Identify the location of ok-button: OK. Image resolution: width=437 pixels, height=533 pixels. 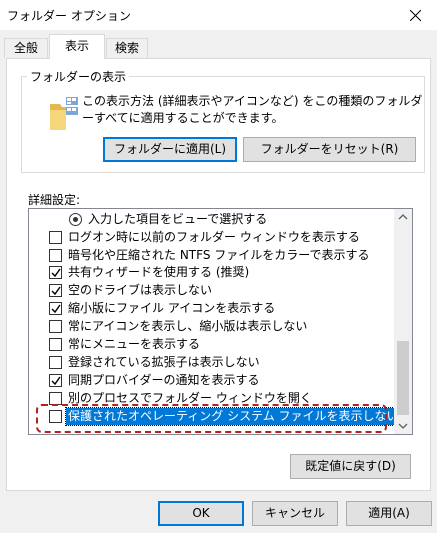
(201, 513).